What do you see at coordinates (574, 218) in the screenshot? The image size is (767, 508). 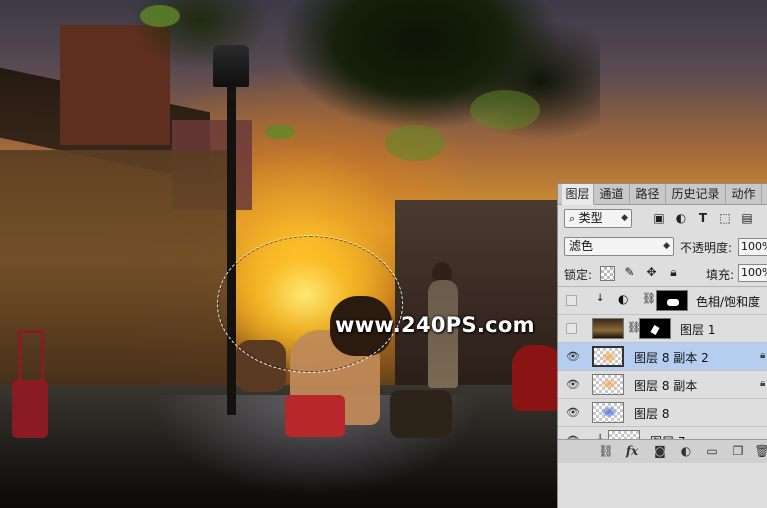 I see `search-icon: ⌕` at bounding box center [574, 218].